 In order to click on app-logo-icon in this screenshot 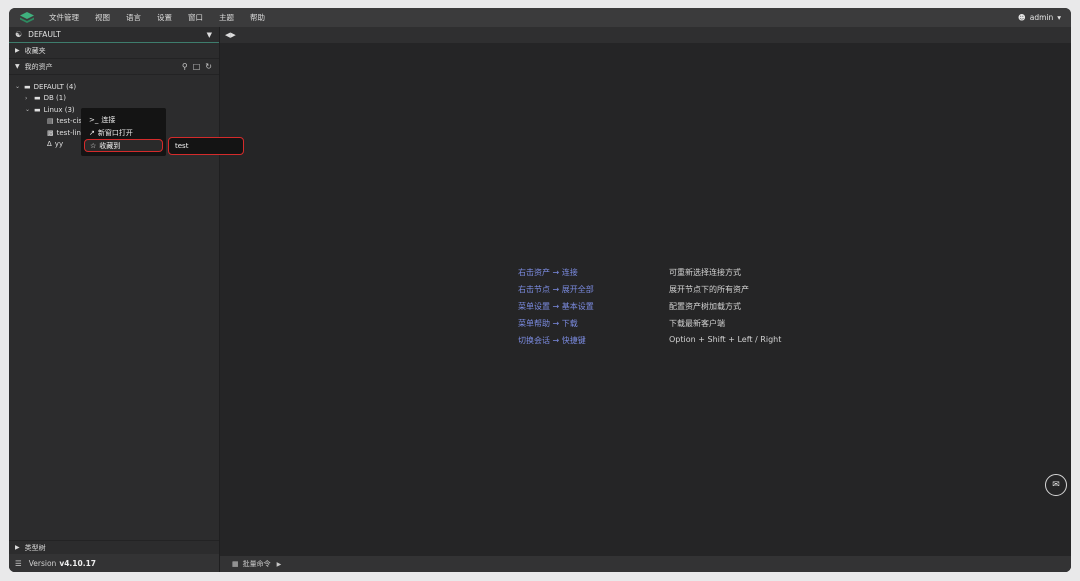, I will do `click(27, 18)`.